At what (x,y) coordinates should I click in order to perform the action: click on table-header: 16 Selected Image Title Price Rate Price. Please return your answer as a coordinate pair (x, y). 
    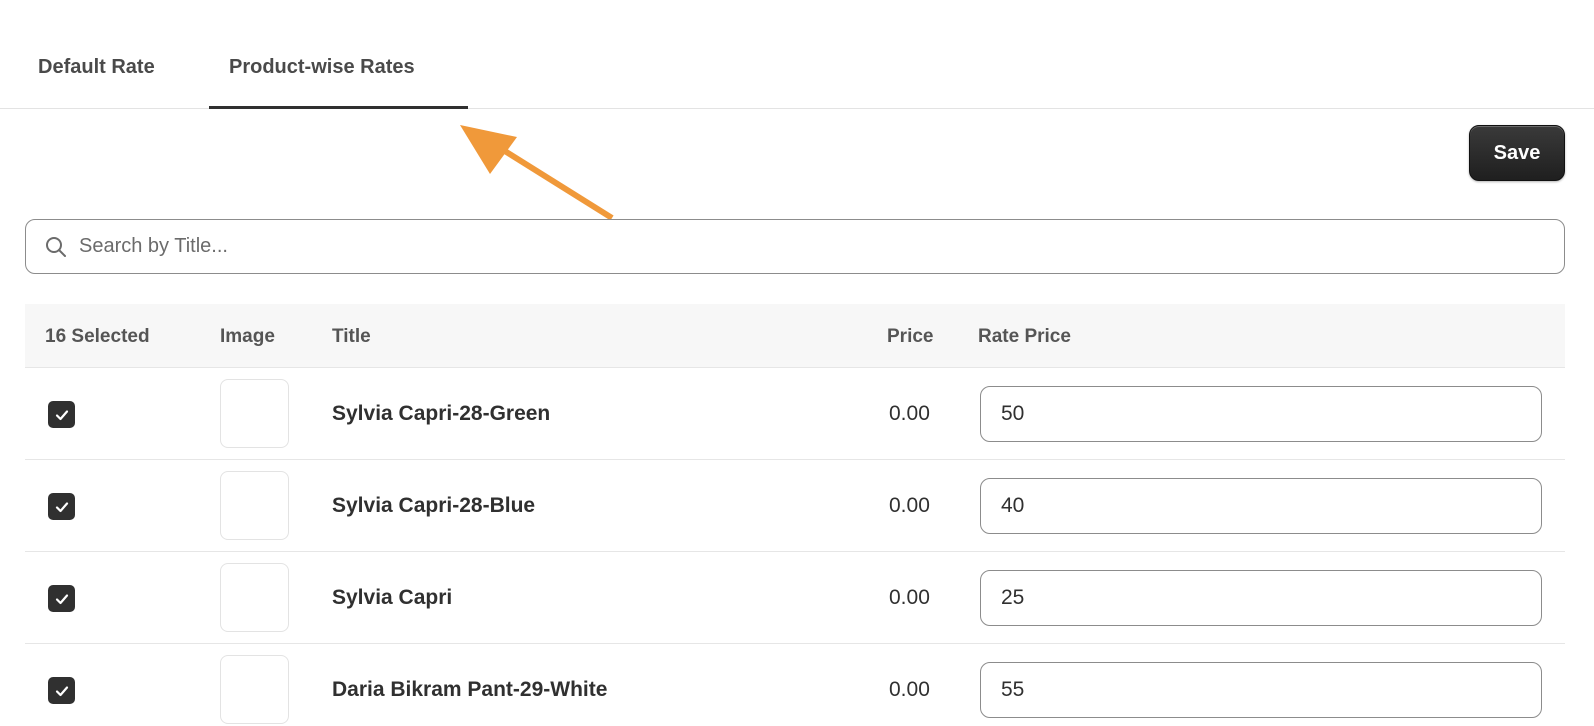
    Looking at the image, I should click on (795, 336).